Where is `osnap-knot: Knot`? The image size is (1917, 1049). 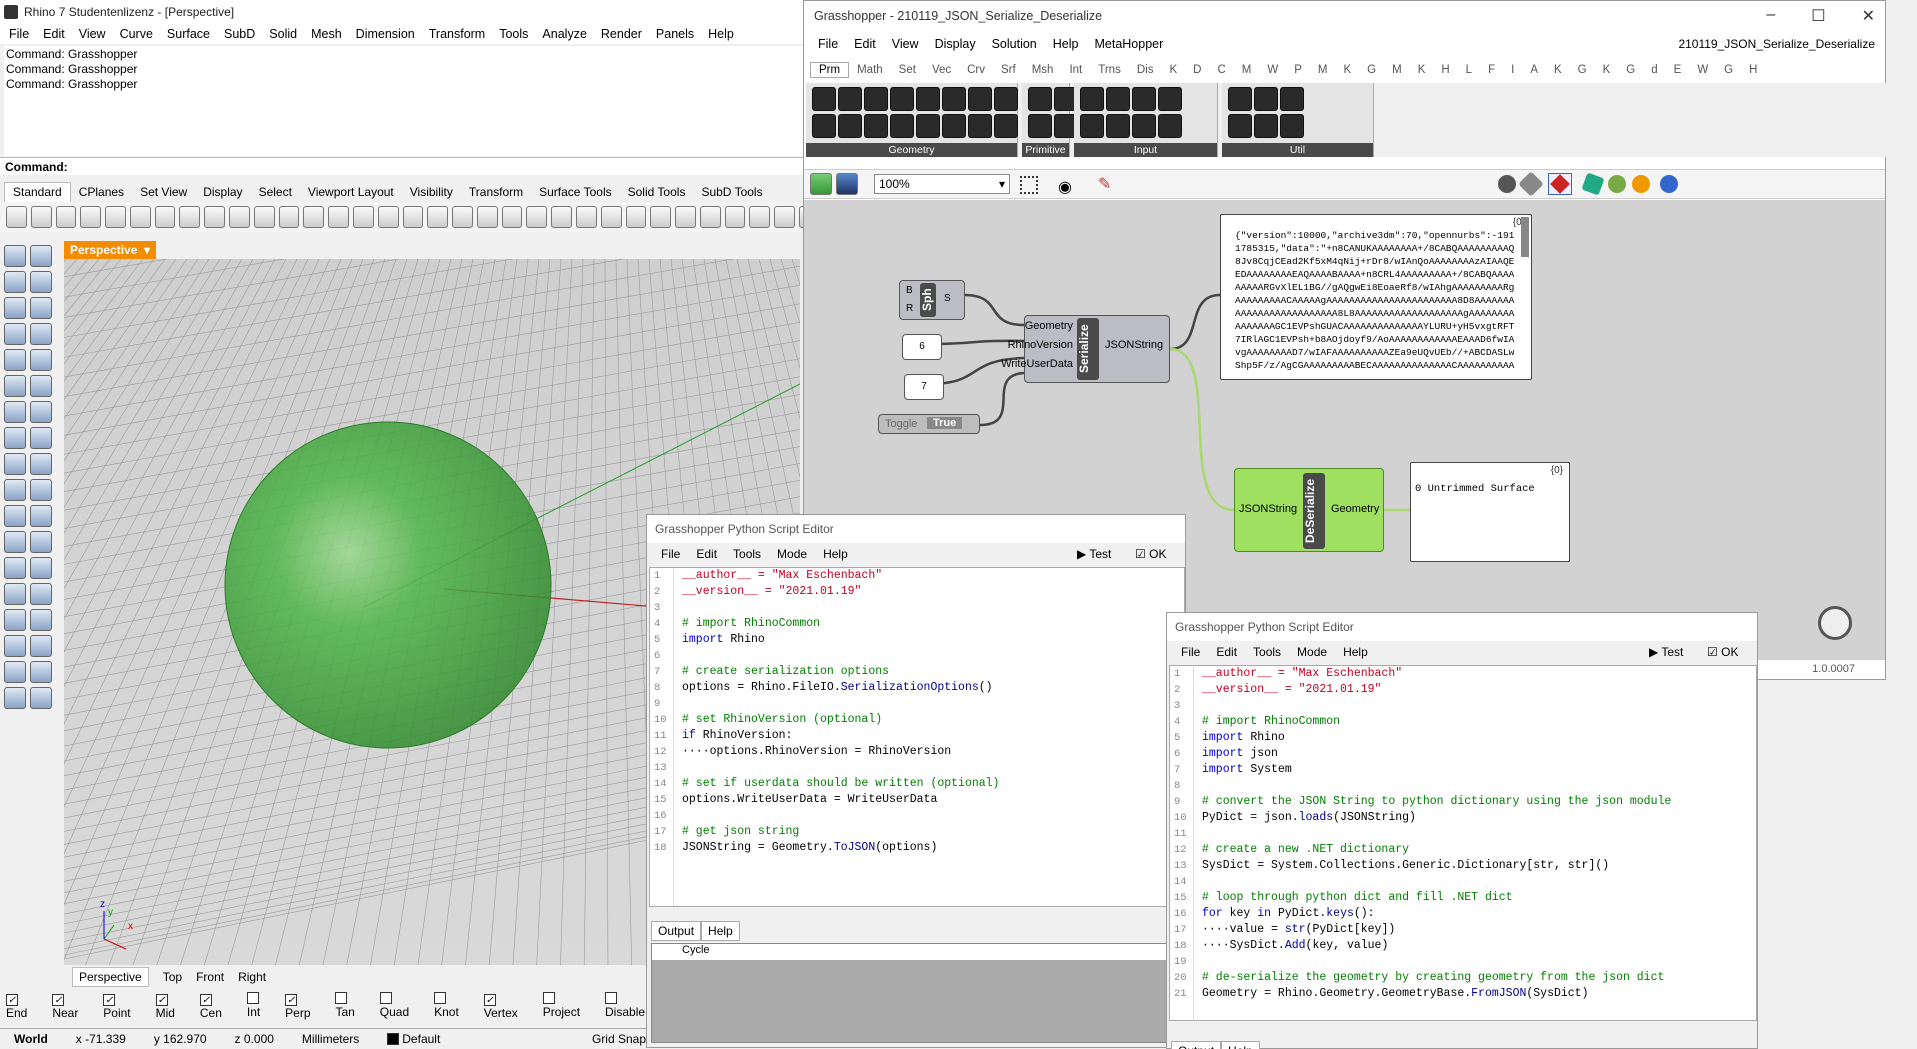
osnap-knot: Knot is located at coordinates (454, 1005).